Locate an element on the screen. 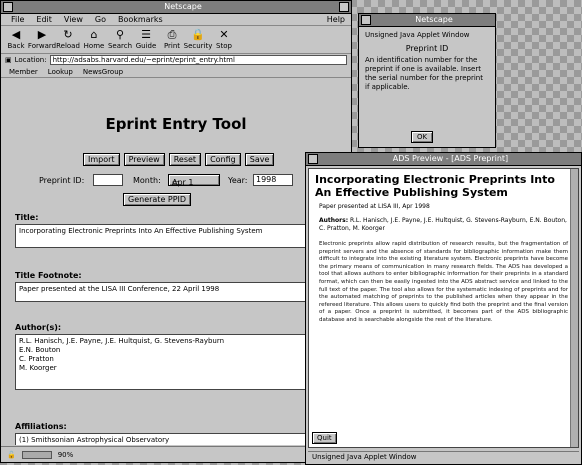 This screenshot has height=465, width=582. authors-label: Author(s): is located at coordinates (38, 327).